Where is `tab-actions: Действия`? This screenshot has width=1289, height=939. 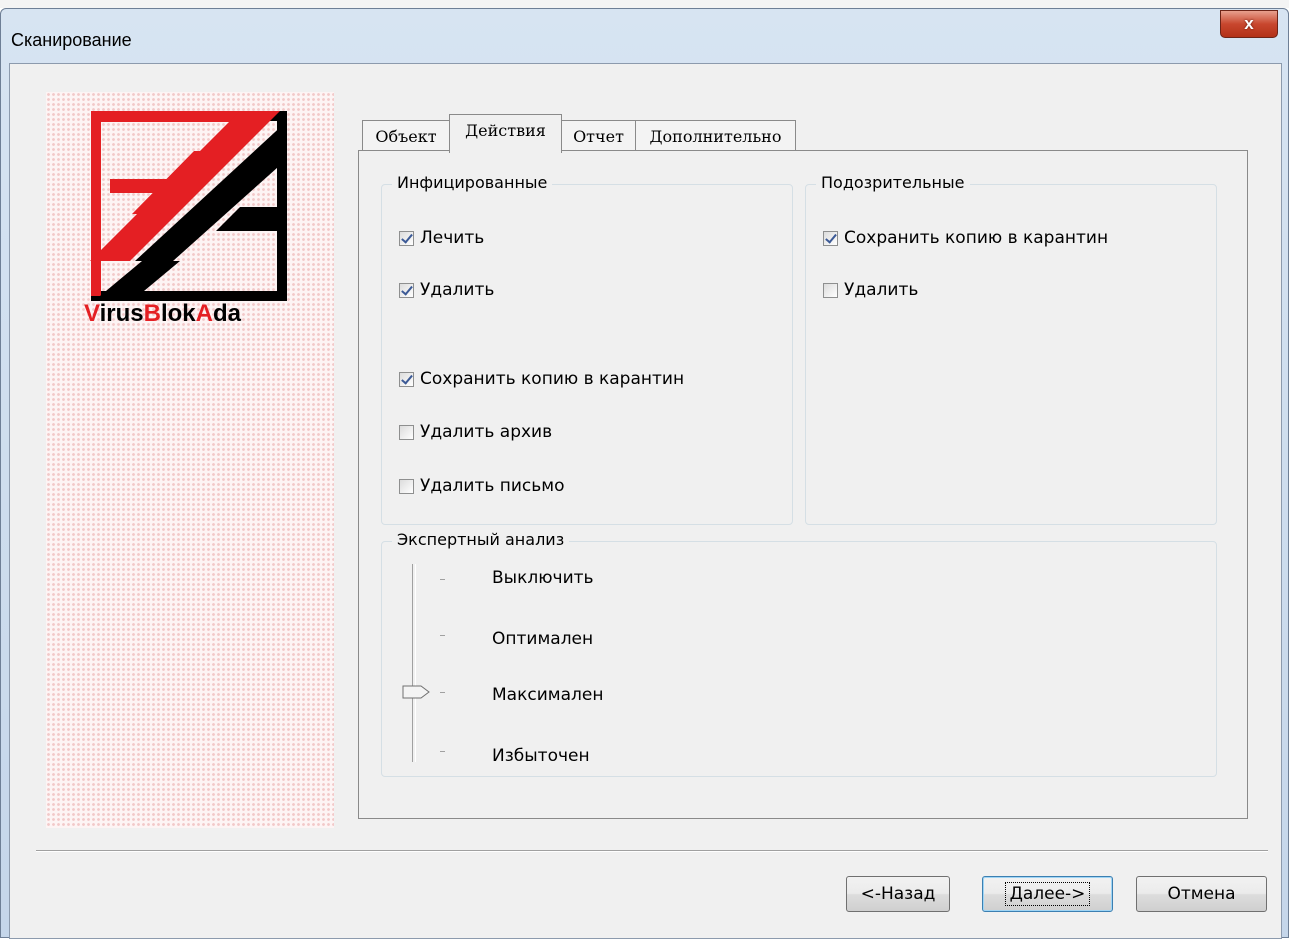
tab-actions: Действия is located at coordinates (505, 133).